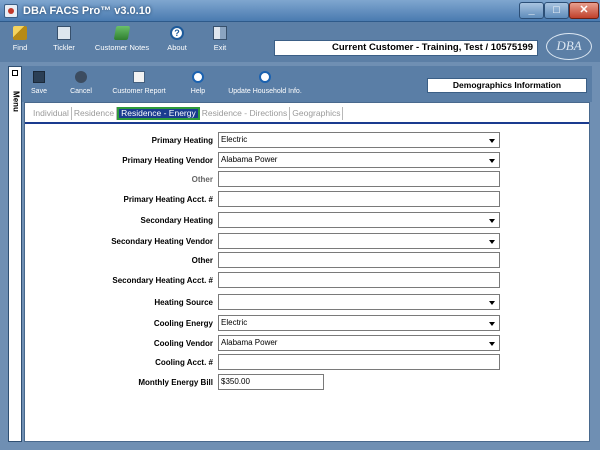 The height and width of the screenshot is (450, 600). Describe the element at coordinates (245, 113) in the screenshot. I see `tab-residence-directions: Residence - Directions` at that location.